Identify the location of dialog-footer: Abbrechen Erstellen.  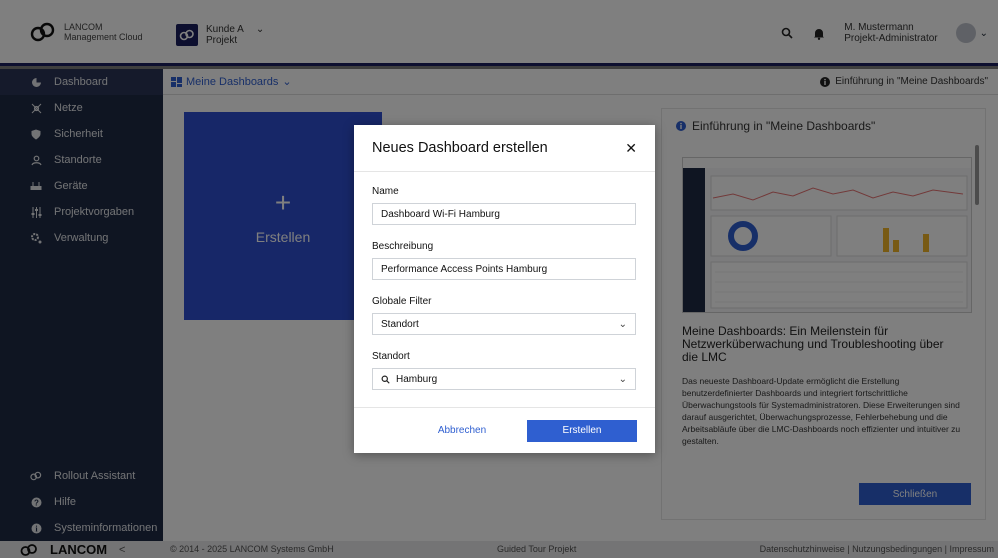
(504, 430).